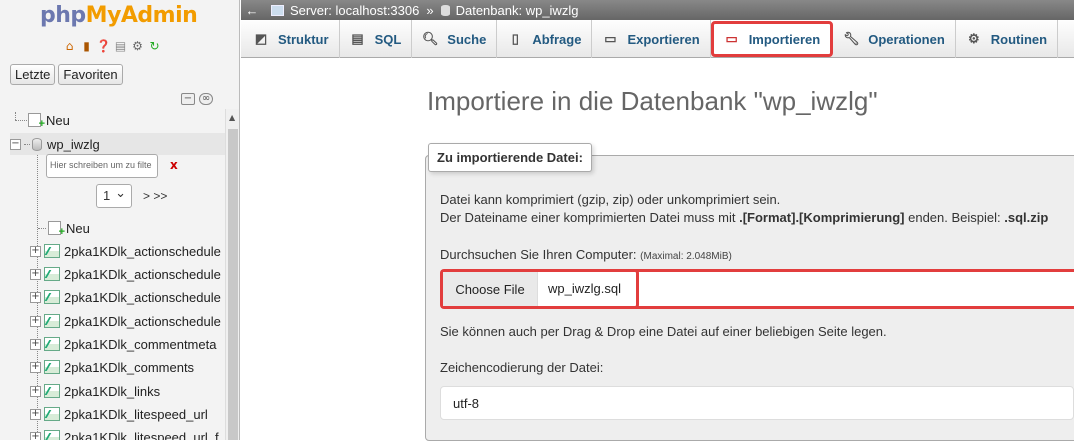  What do you see at coordinates (15, 144) in the screenshot?
I see `collapse-icon: −` at bounding box center [15, 144].